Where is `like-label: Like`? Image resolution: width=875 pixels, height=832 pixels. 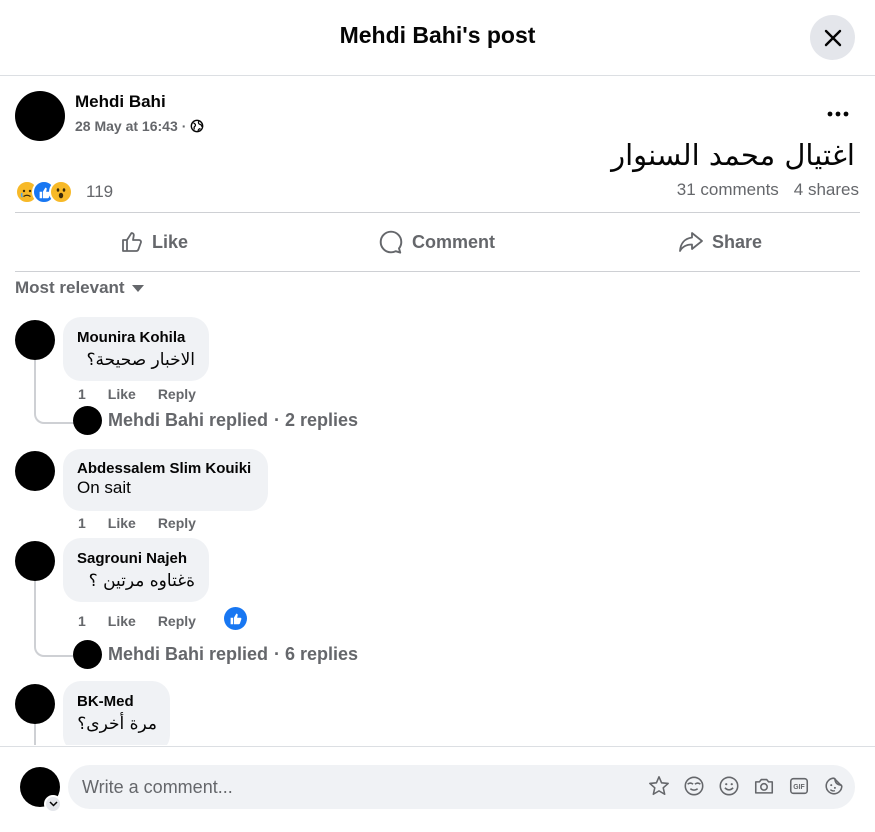
like-label: Like is located at coordinates (170, 241).